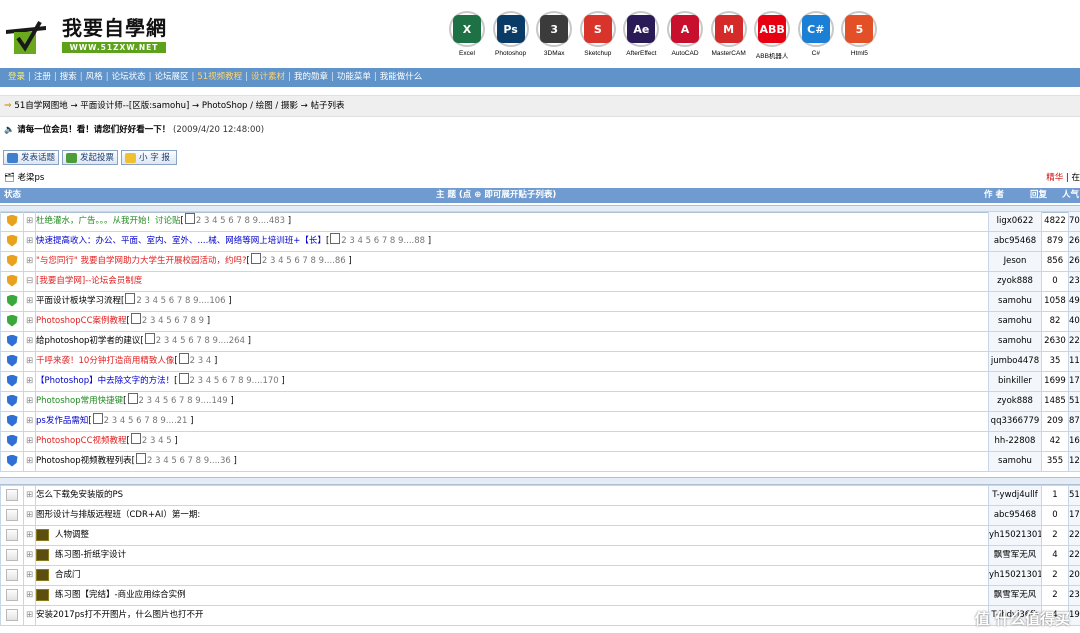  Describe the element at coordinates (42, 77) in the screenshot. I see `menu-item: 注册` at that location.